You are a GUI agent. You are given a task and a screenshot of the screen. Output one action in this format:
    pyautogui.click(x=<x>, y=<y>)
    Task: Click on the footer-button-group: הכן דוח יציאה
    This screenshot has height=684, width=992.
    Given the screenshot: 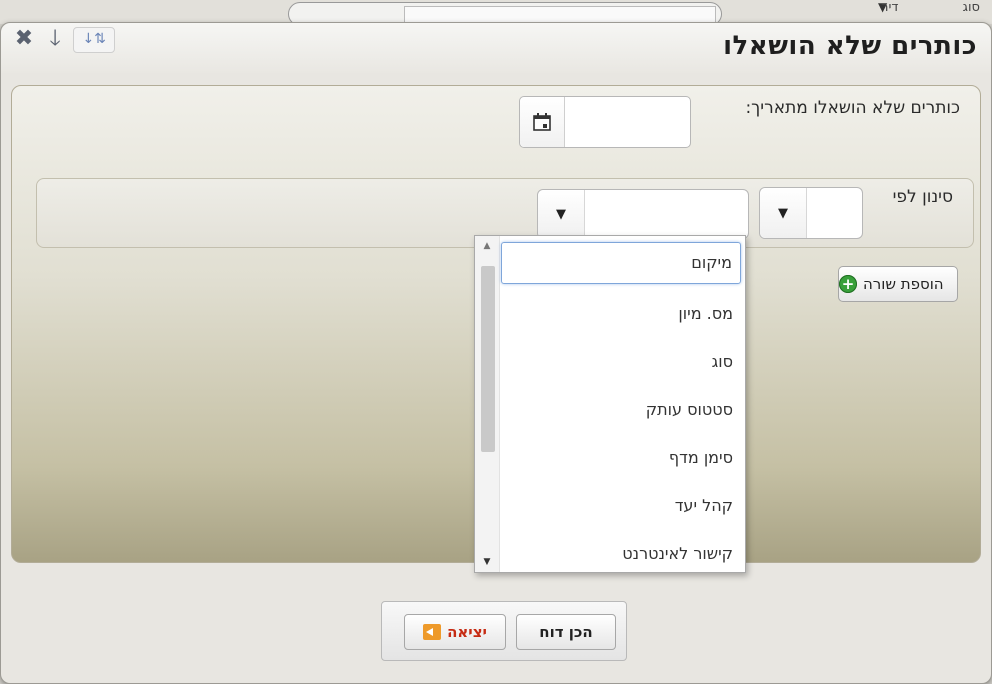 What is the action you would take?
    pyautogui.click(x=504, y=631)
    